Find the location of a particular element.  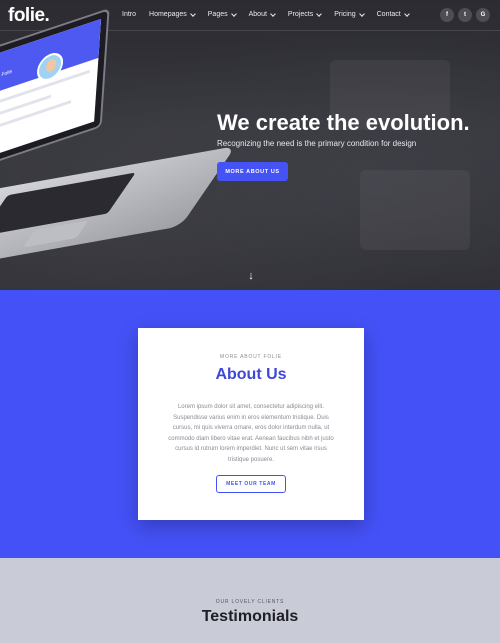

nav-item-label: Homepages is located at coordinates (168, 14).